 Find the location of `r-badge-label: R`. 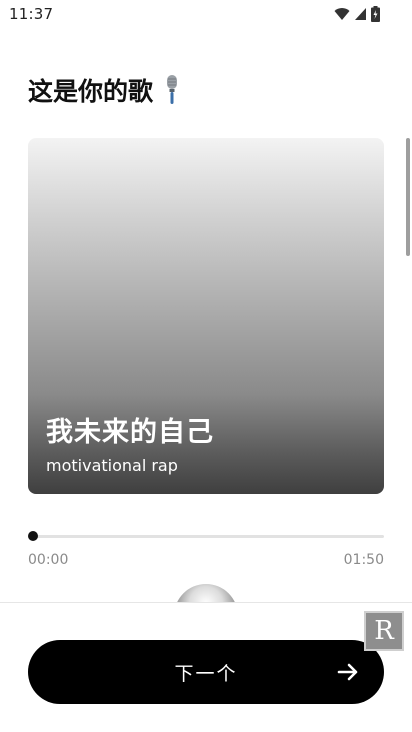

r-badge-label: R is located at coordinates (384, 631).